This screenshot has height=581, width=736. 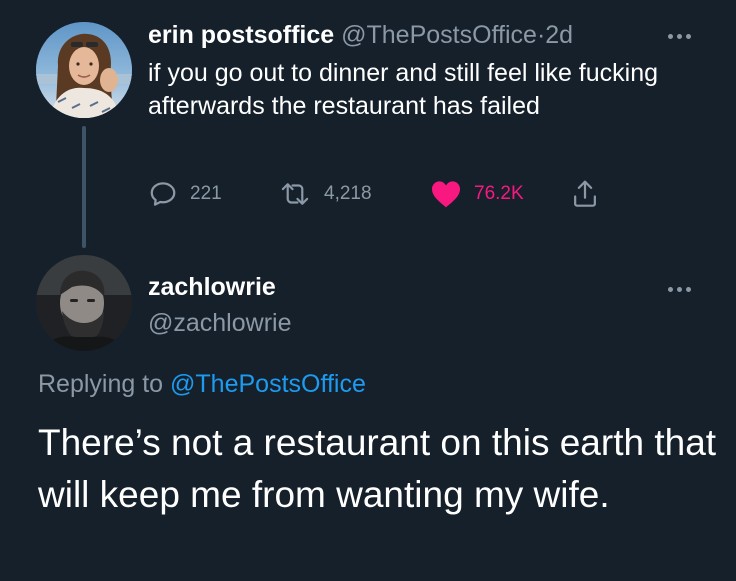 I want to click on speech-bubble-icon, so click(x=163, y=194).